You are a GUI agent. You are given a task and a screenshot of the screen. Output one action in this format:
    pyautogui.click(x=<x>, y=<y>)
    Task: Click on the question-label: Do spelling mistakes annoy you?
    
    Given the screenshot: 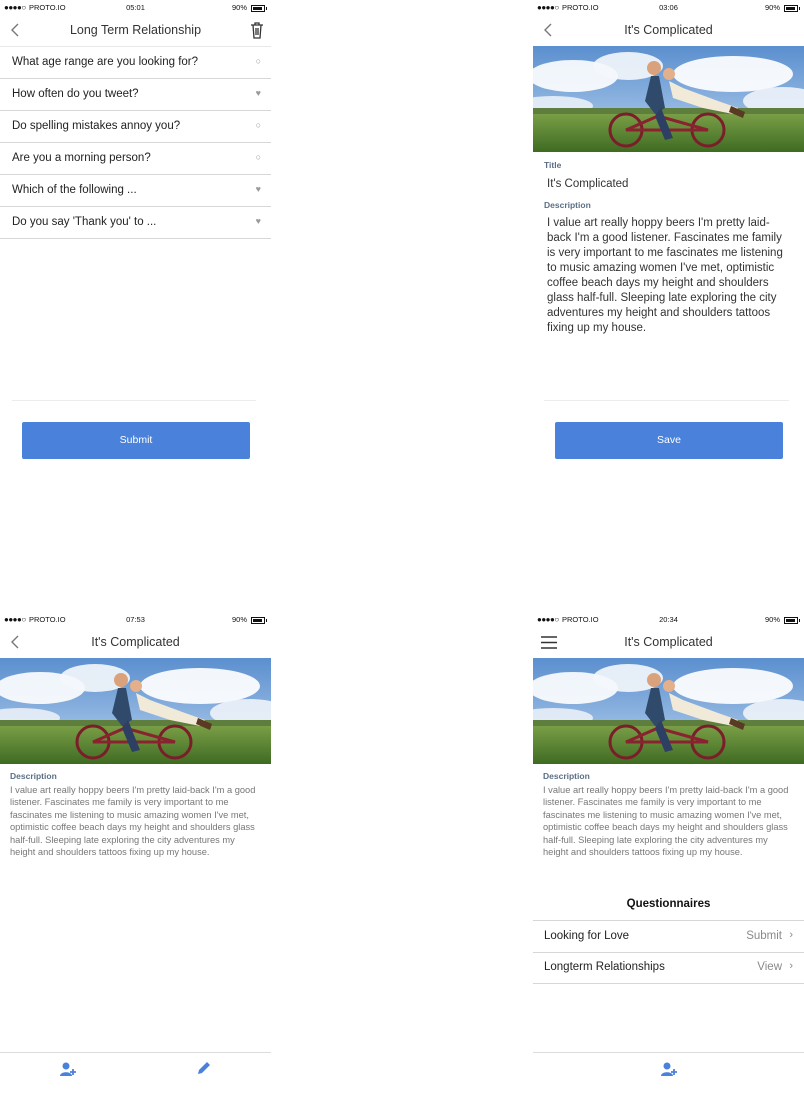 What is the action you would take?
    pyautogui.click(x=96, y=126)
    